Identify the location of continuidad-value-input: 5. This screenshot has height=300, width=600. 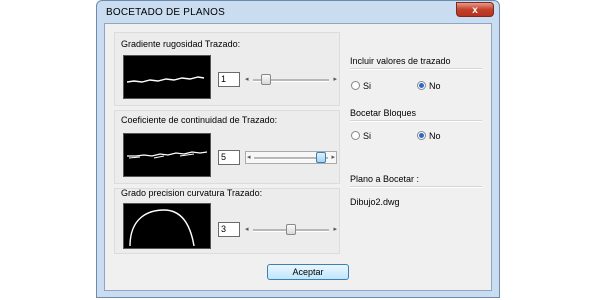
(229, 157).